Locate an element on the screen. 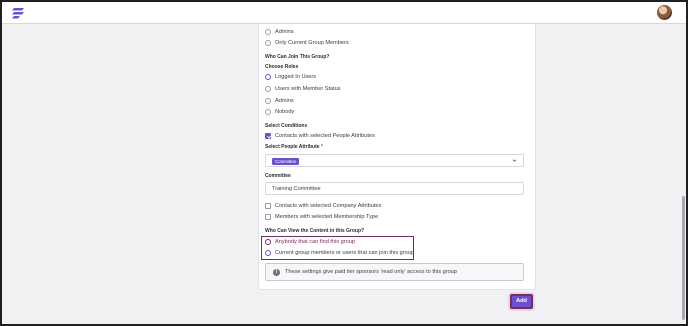 This screenshot has width=688, height=326. visibility-option-current-members: Only Current Group Members is located at coordinates (307, 43).